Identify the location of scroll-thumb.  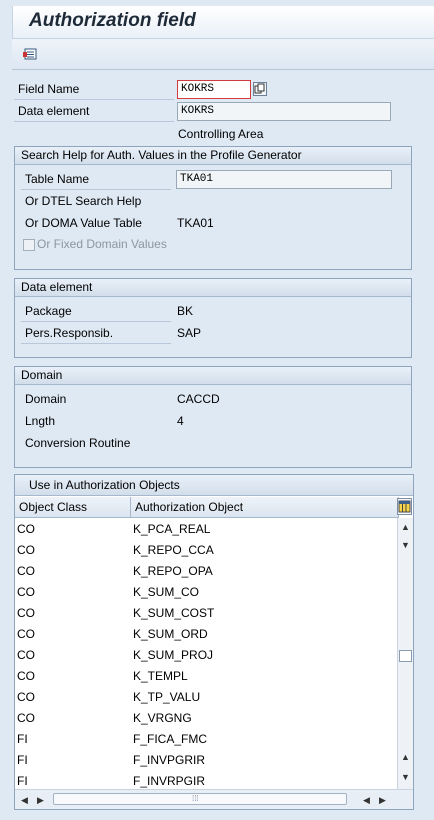
(405, 656).